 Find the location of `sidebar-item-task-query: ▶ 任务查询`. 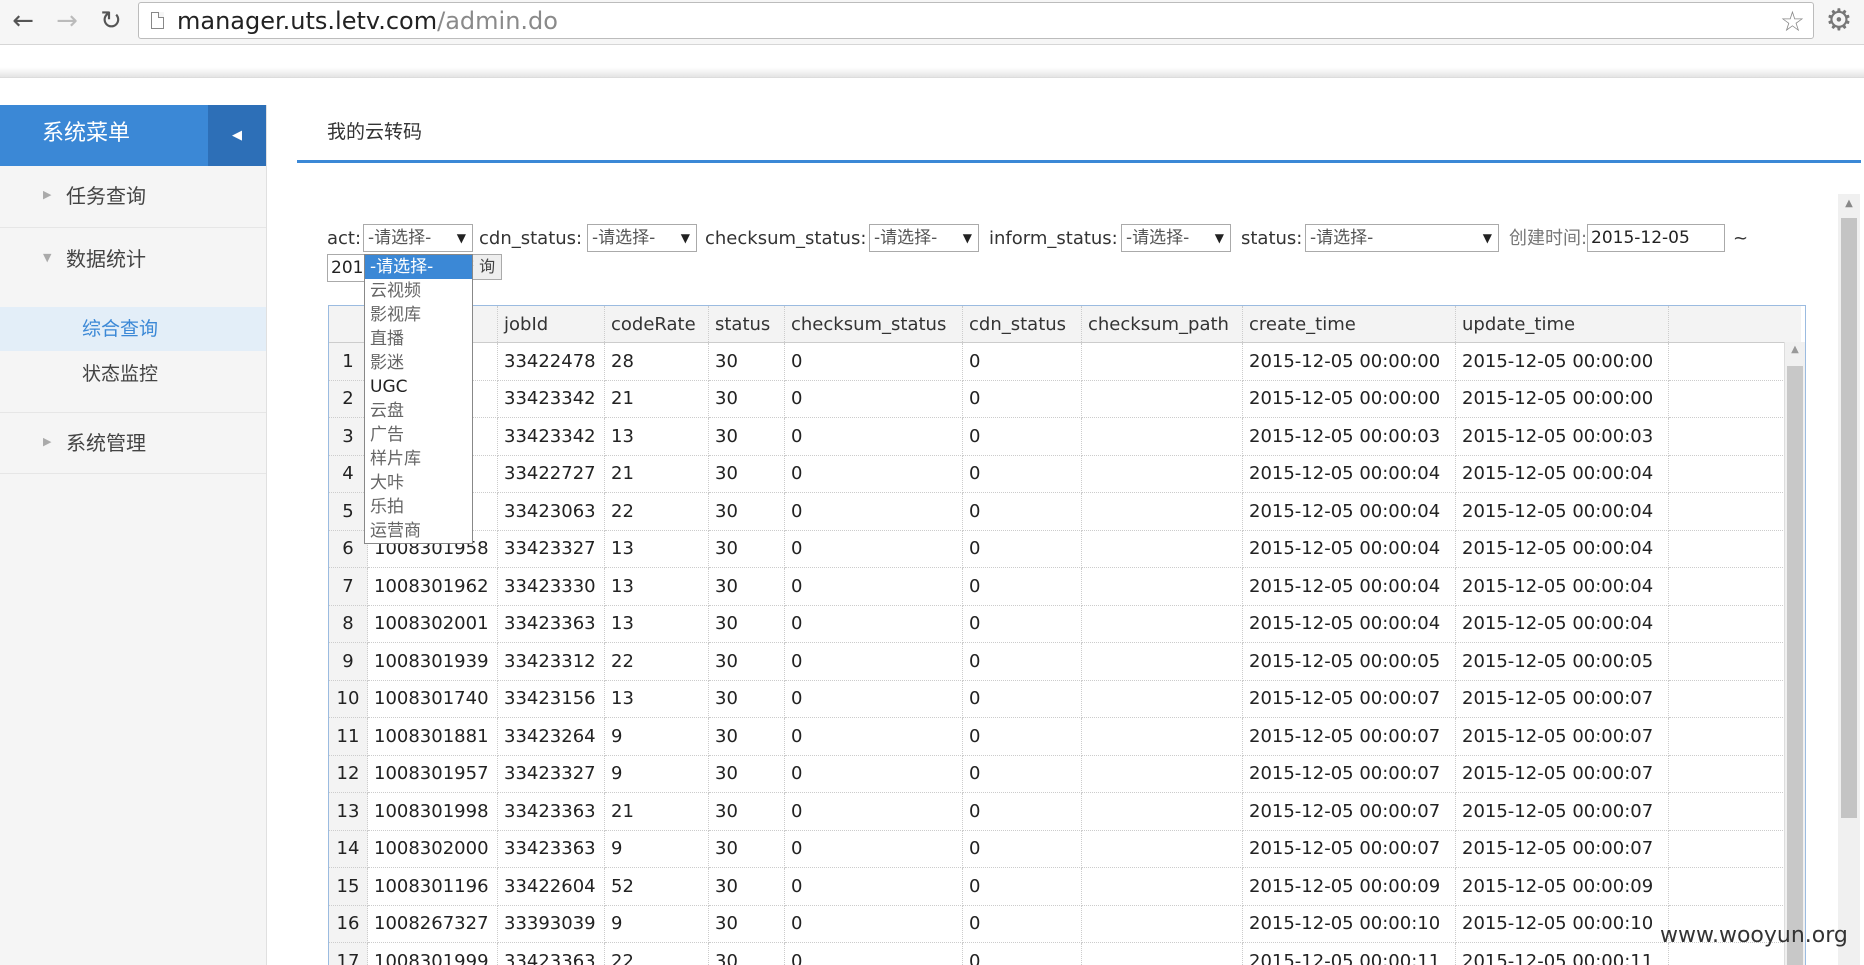

sidebar-item-task-query: ▶ 任务查询 is located at coordinates (133, 197).